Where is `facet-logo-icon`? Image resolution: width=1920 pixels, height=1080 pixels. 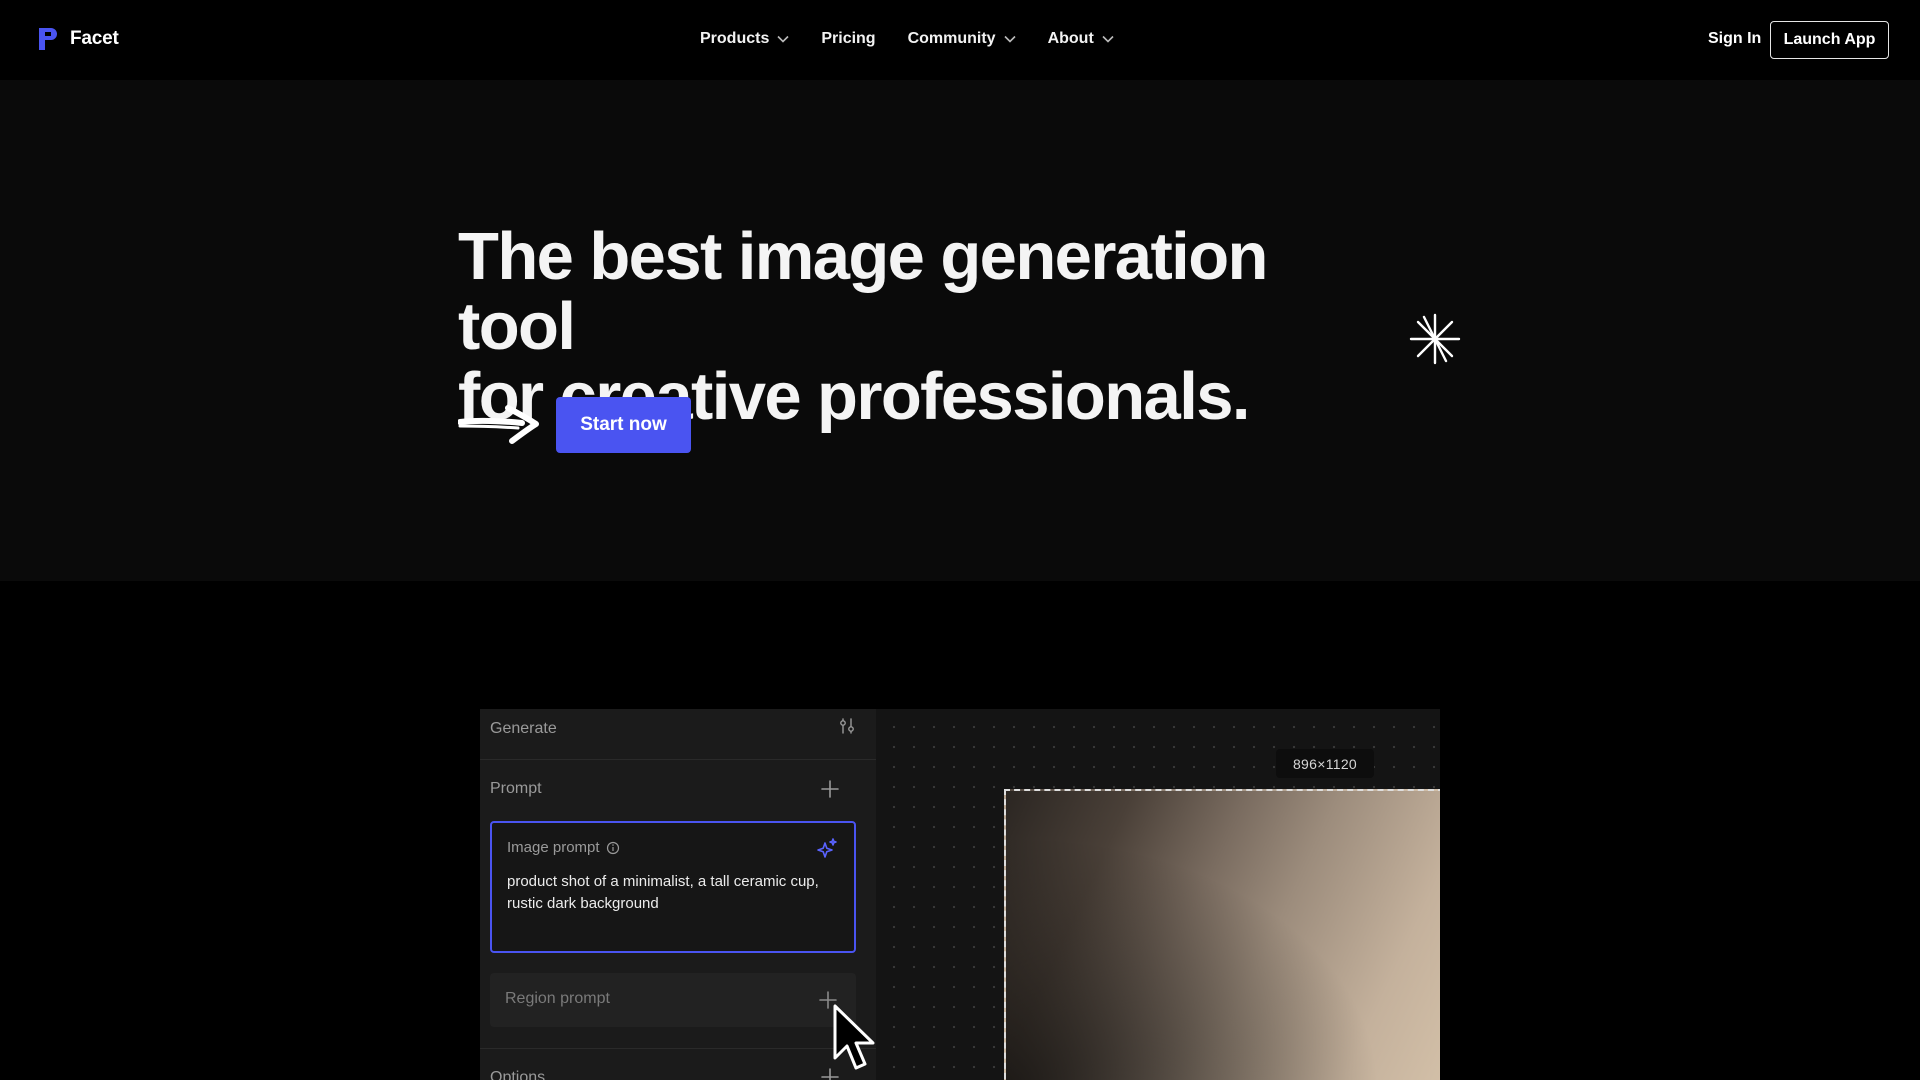 facet-logo-icon is located at coordinates (48, 39).